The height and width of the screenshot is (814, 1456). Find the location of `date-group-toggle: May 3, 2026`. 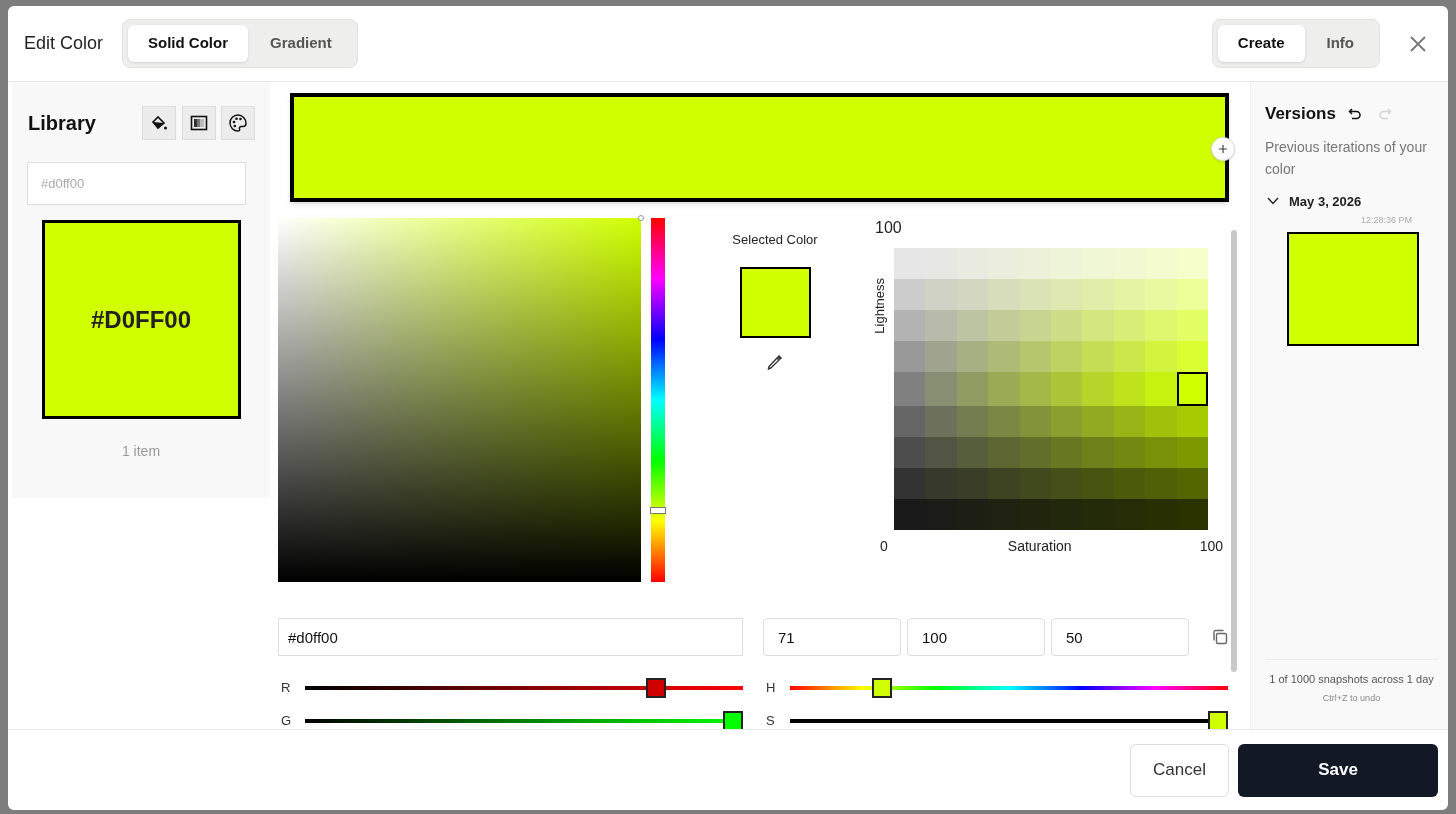

date-group-toggle: May 3, 2026 is located at coordinates (1352, 201).